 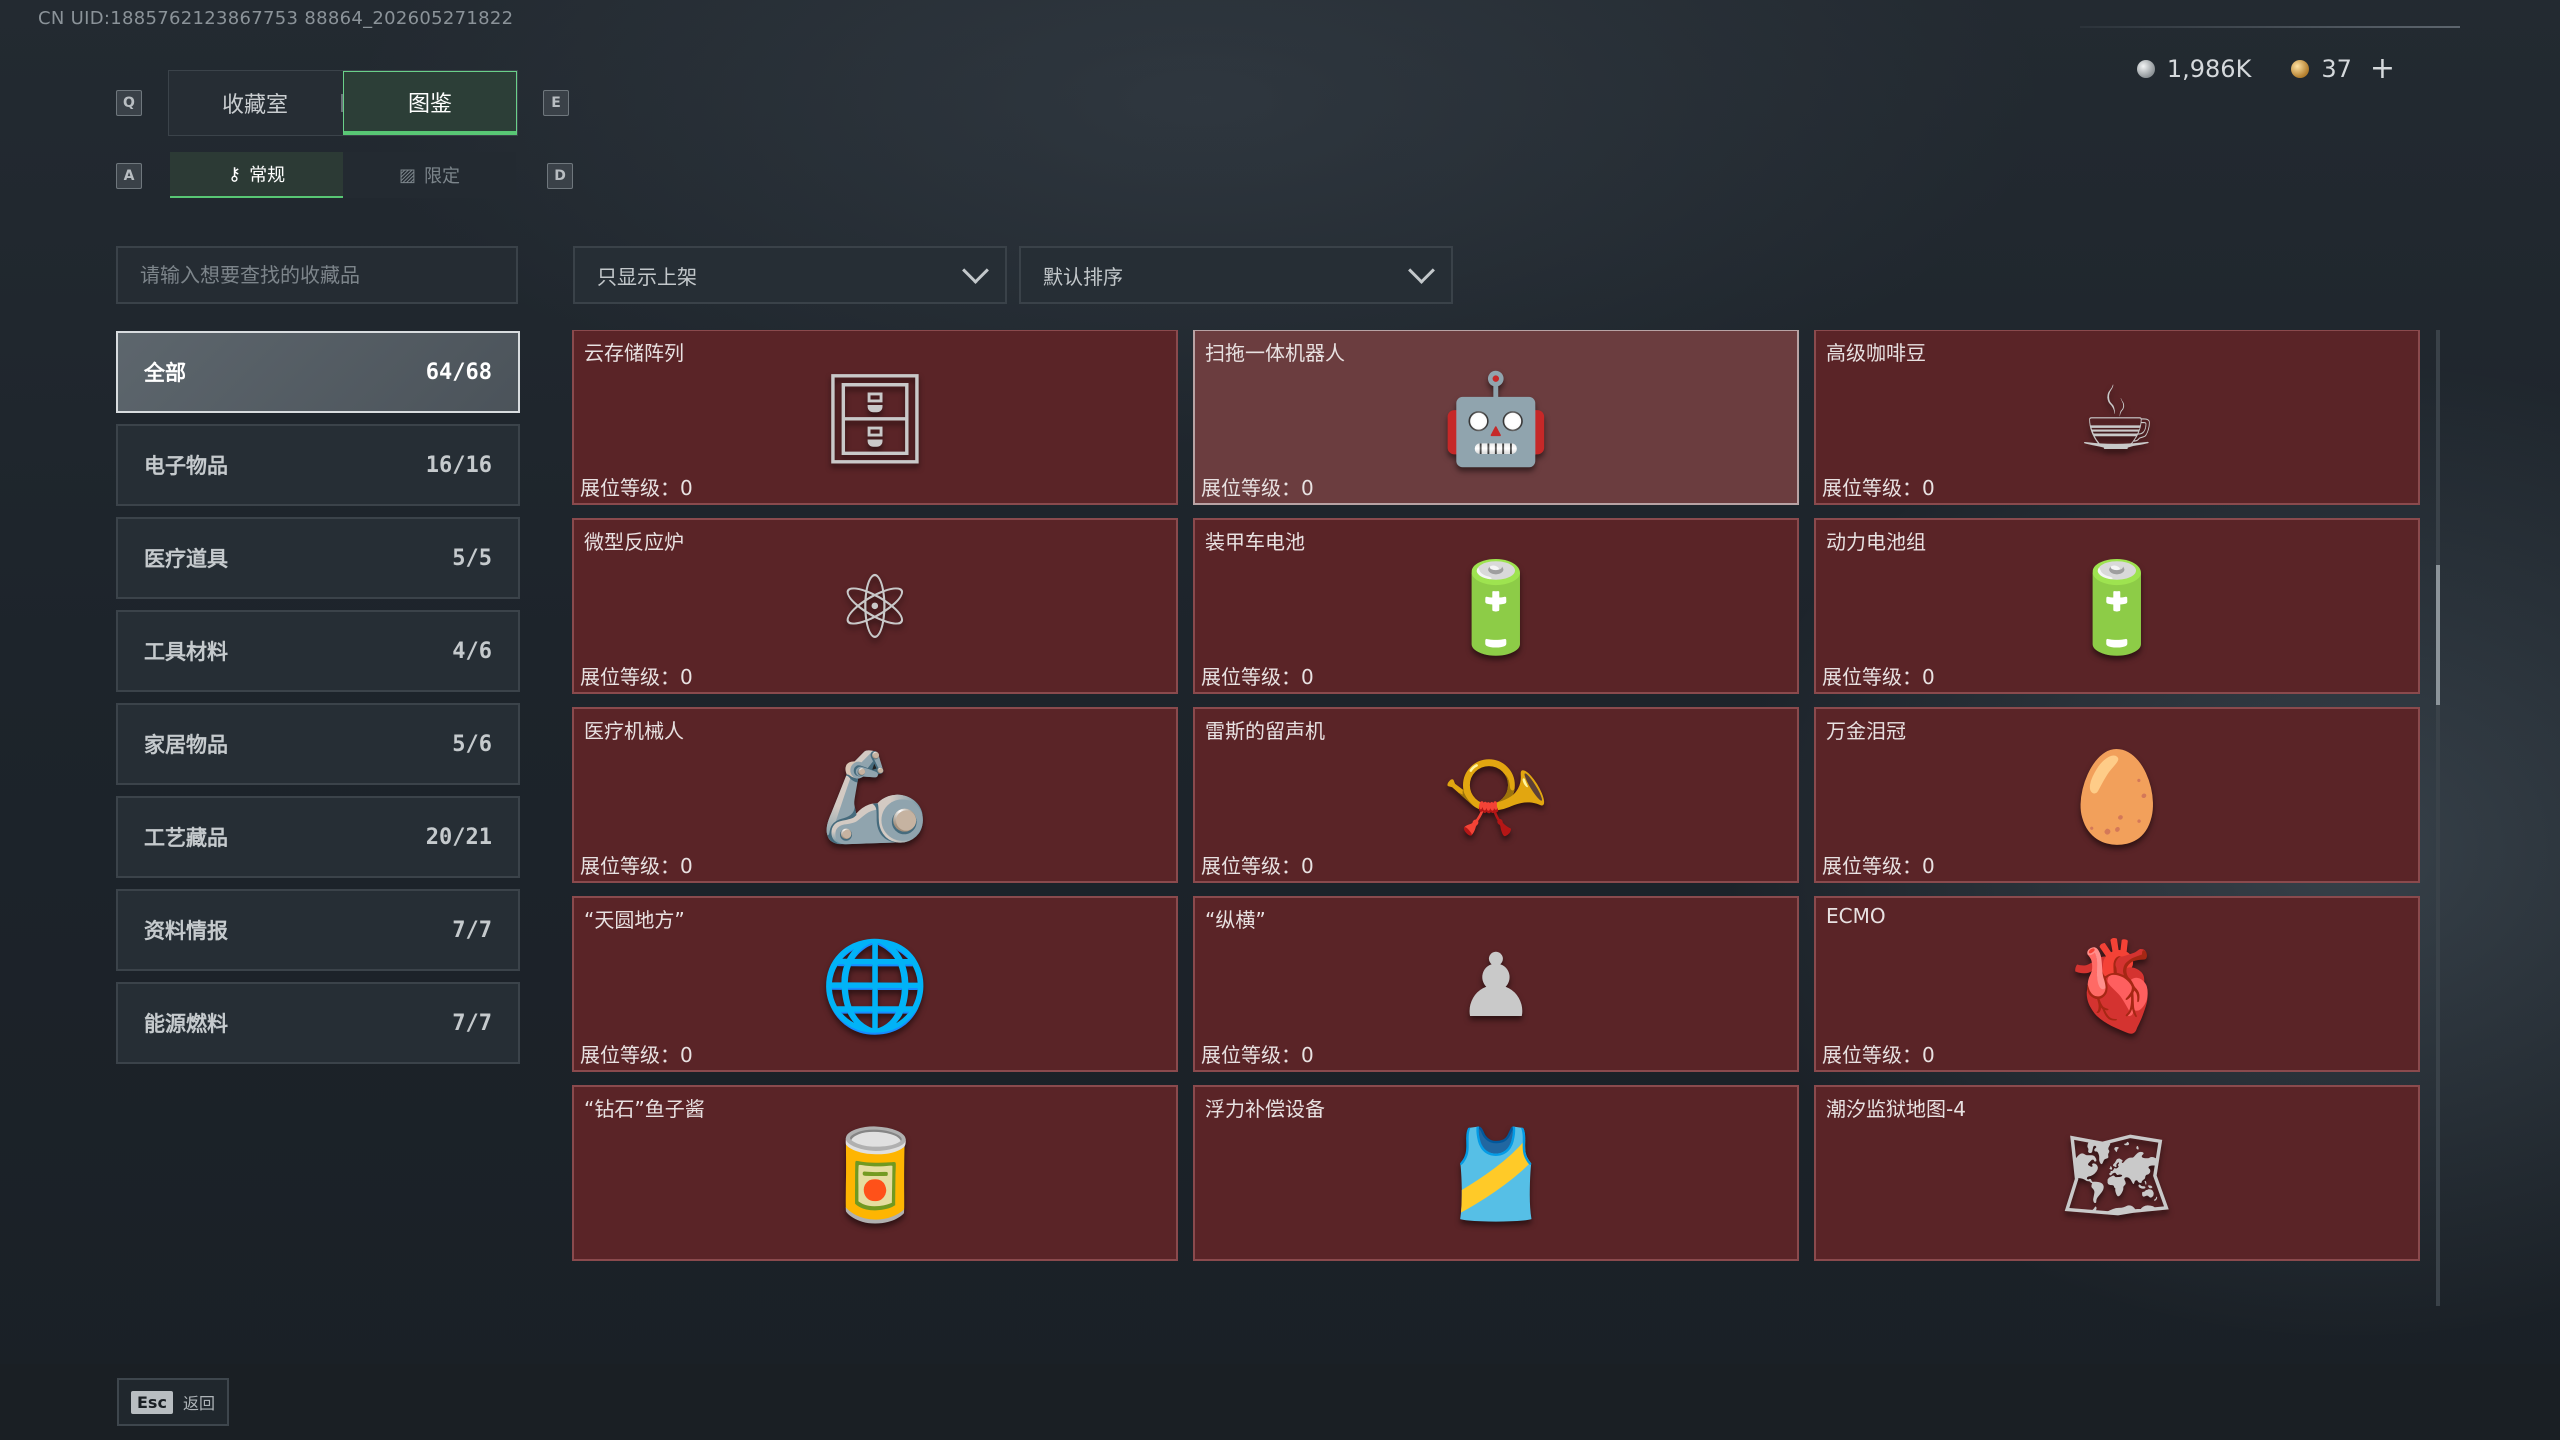 I want to click on map-icon: 🗺, so click(x=2117, y=1174).